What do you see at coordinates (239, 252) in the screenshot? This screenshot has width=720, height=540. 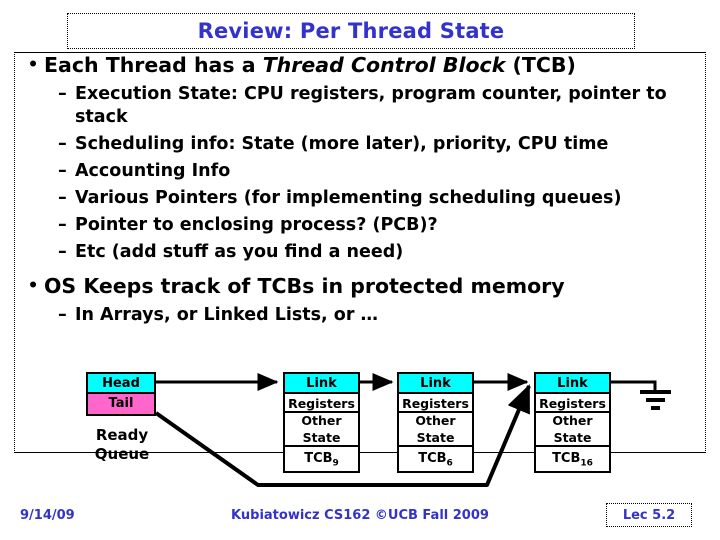 I see `bullet-item-7-label: Etc (add stuff as you find a need)` at bounding box center [239, 252].